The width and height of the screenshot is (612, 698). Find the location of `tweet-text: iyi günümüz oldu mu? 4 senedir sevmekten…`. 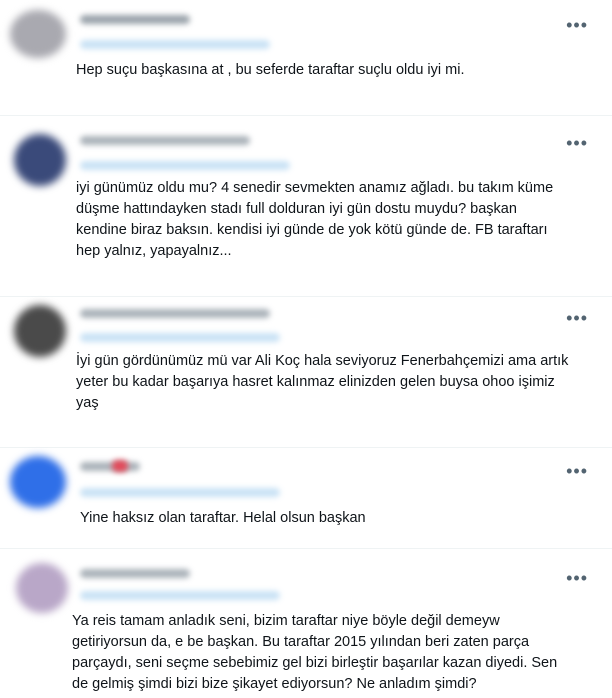

tweet-text: iyi günümüz oldu mu? 4 senedir sevmekten… is located at coordinates (315, 219).